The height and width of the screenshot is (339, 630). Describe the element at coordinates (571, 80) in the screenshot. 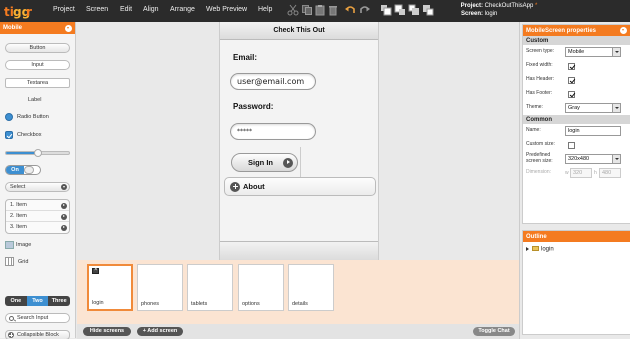

I see `has-header-checkbox` at that location.